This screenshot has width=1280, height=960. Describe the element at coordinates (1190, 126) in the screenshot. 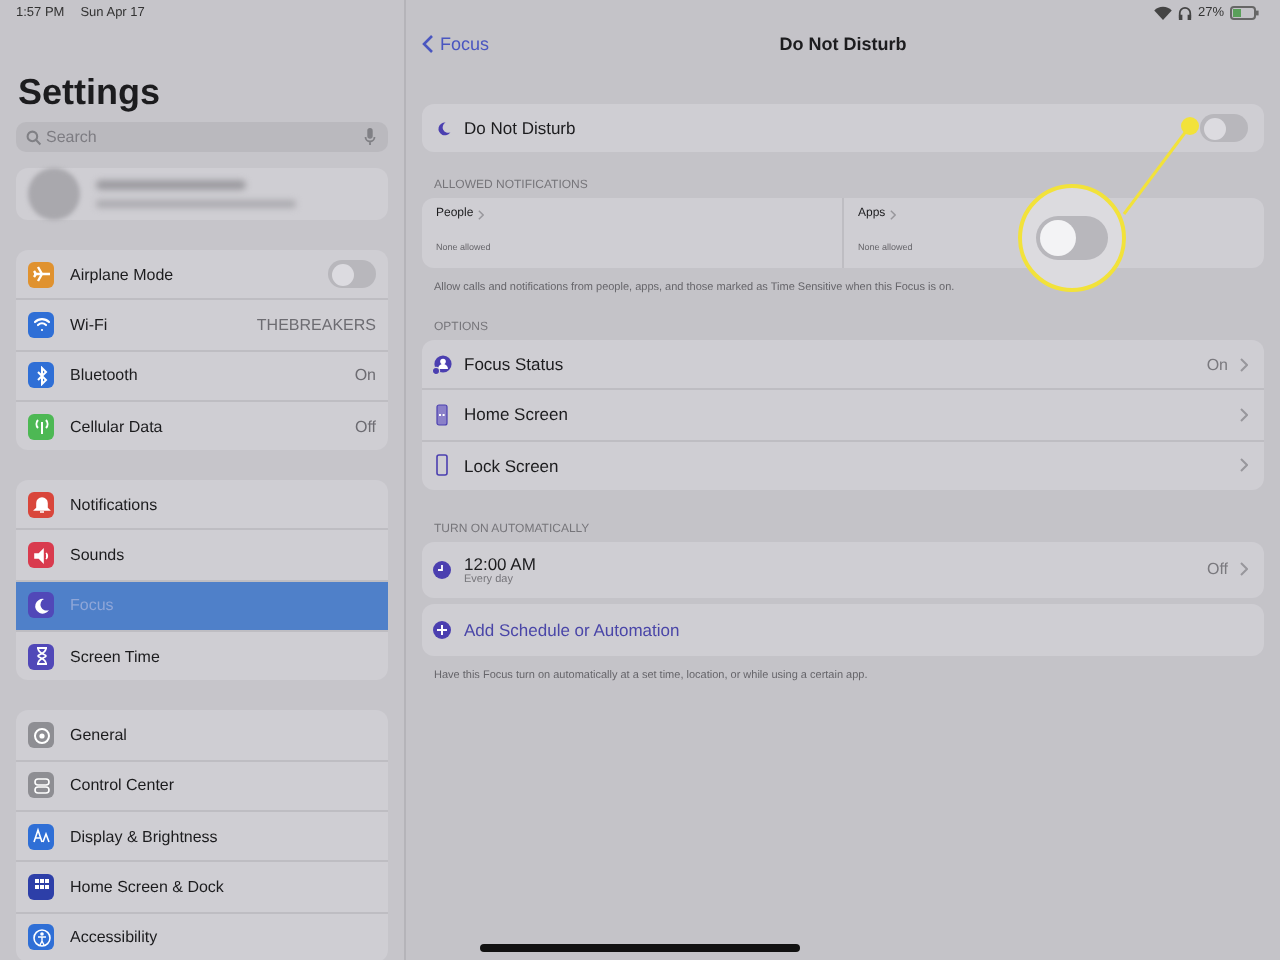

I see `pointer-dot` at that location.